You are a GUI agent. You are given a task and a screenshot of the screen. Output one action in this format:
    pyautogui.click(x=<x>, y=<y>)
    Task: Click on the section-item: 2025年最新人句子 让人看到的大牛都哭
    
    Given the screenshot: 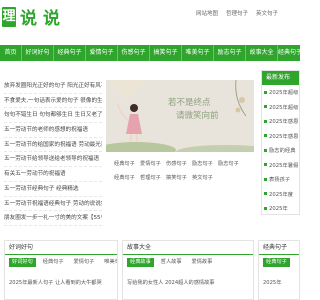 What is the action you would take?
    pyautogui.click(x=63, y=282)
    